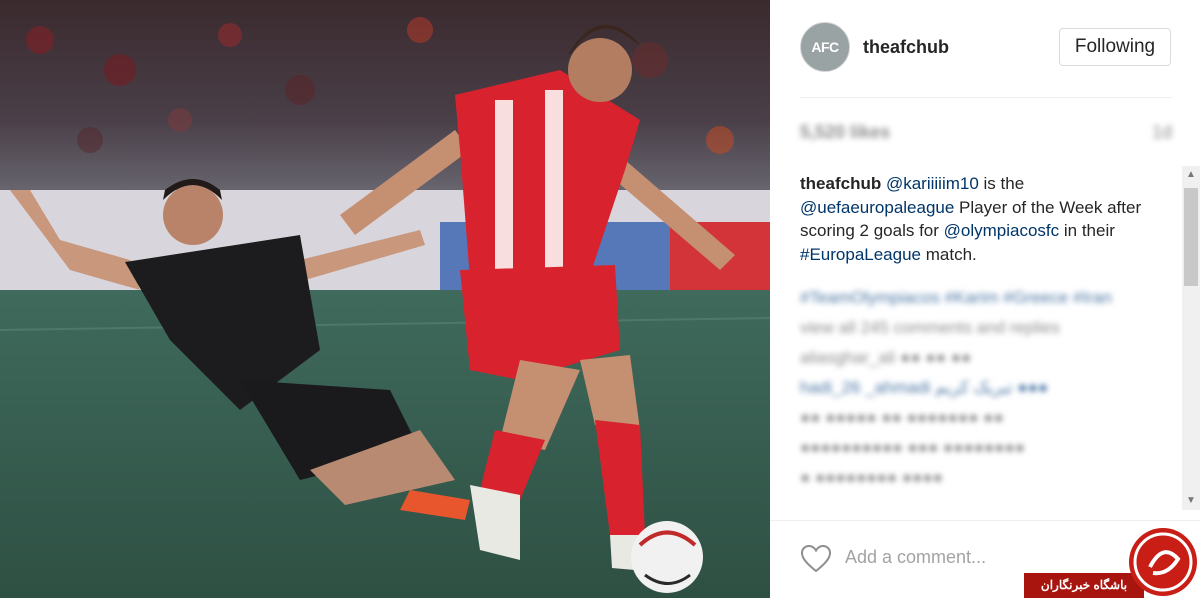 The image size is (1200, 599). Describe the element at coordinates (986, 97) in the screenshot. I see `header-divider` at that location.